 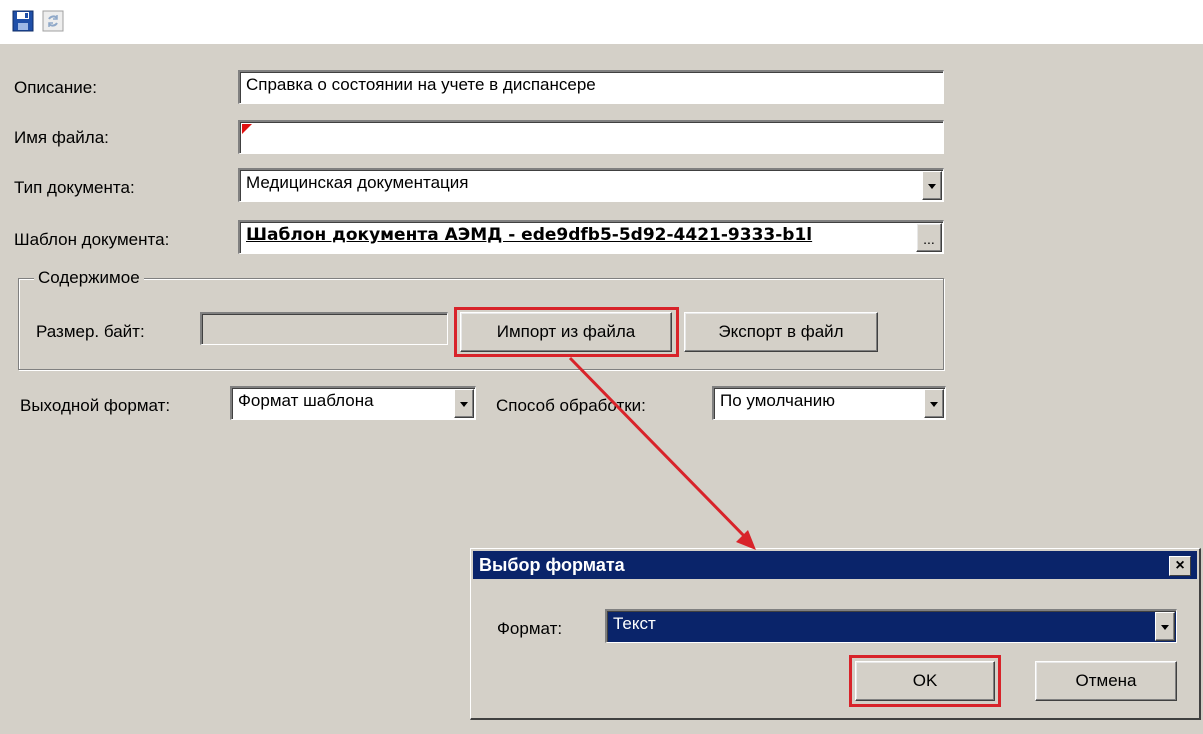 What do you see at coordinates (777, 400) in the screenshot?
I see `processing-value: По умолчанию` at bounding box center [777, 400].